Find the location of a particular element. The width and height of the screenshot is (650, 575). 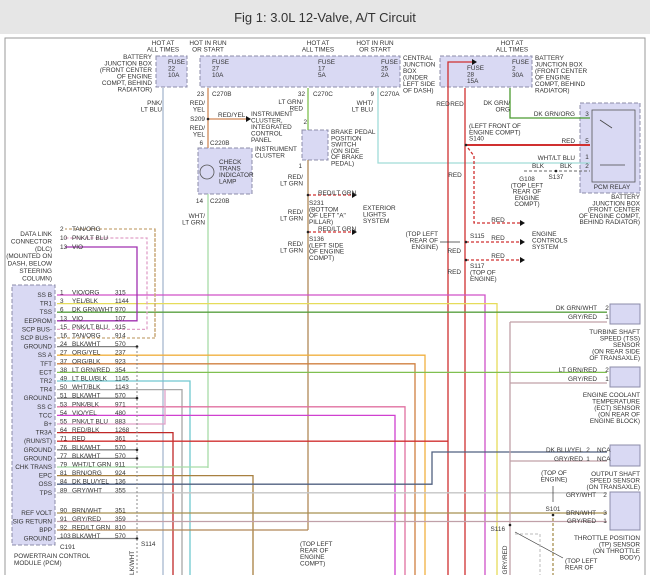

dlc-wire-color: VIO is located at coordinates (77, 247).